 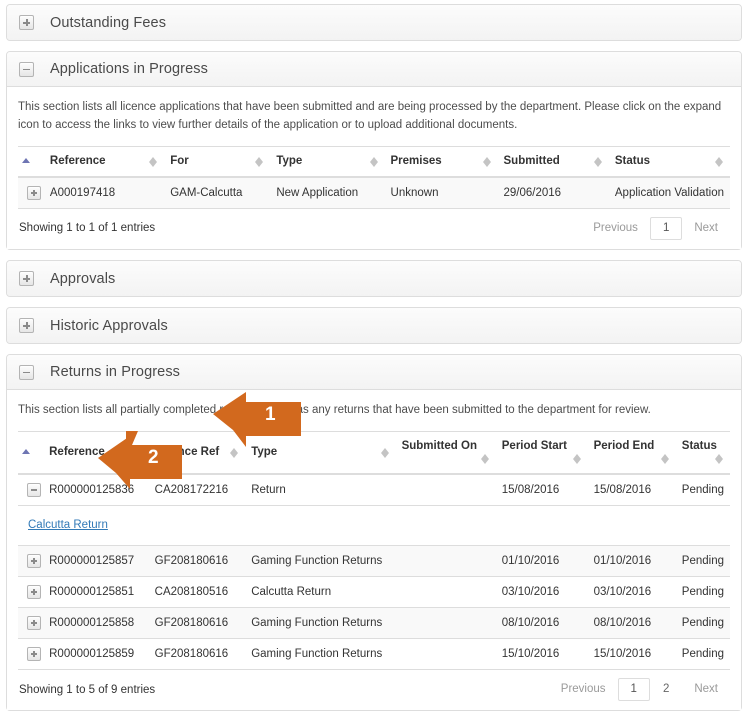 What do you see at coordinates (631, 622) in the screenshot?
I see `cell-period-end: 08/10/2016` at bounding box center [631, 622].